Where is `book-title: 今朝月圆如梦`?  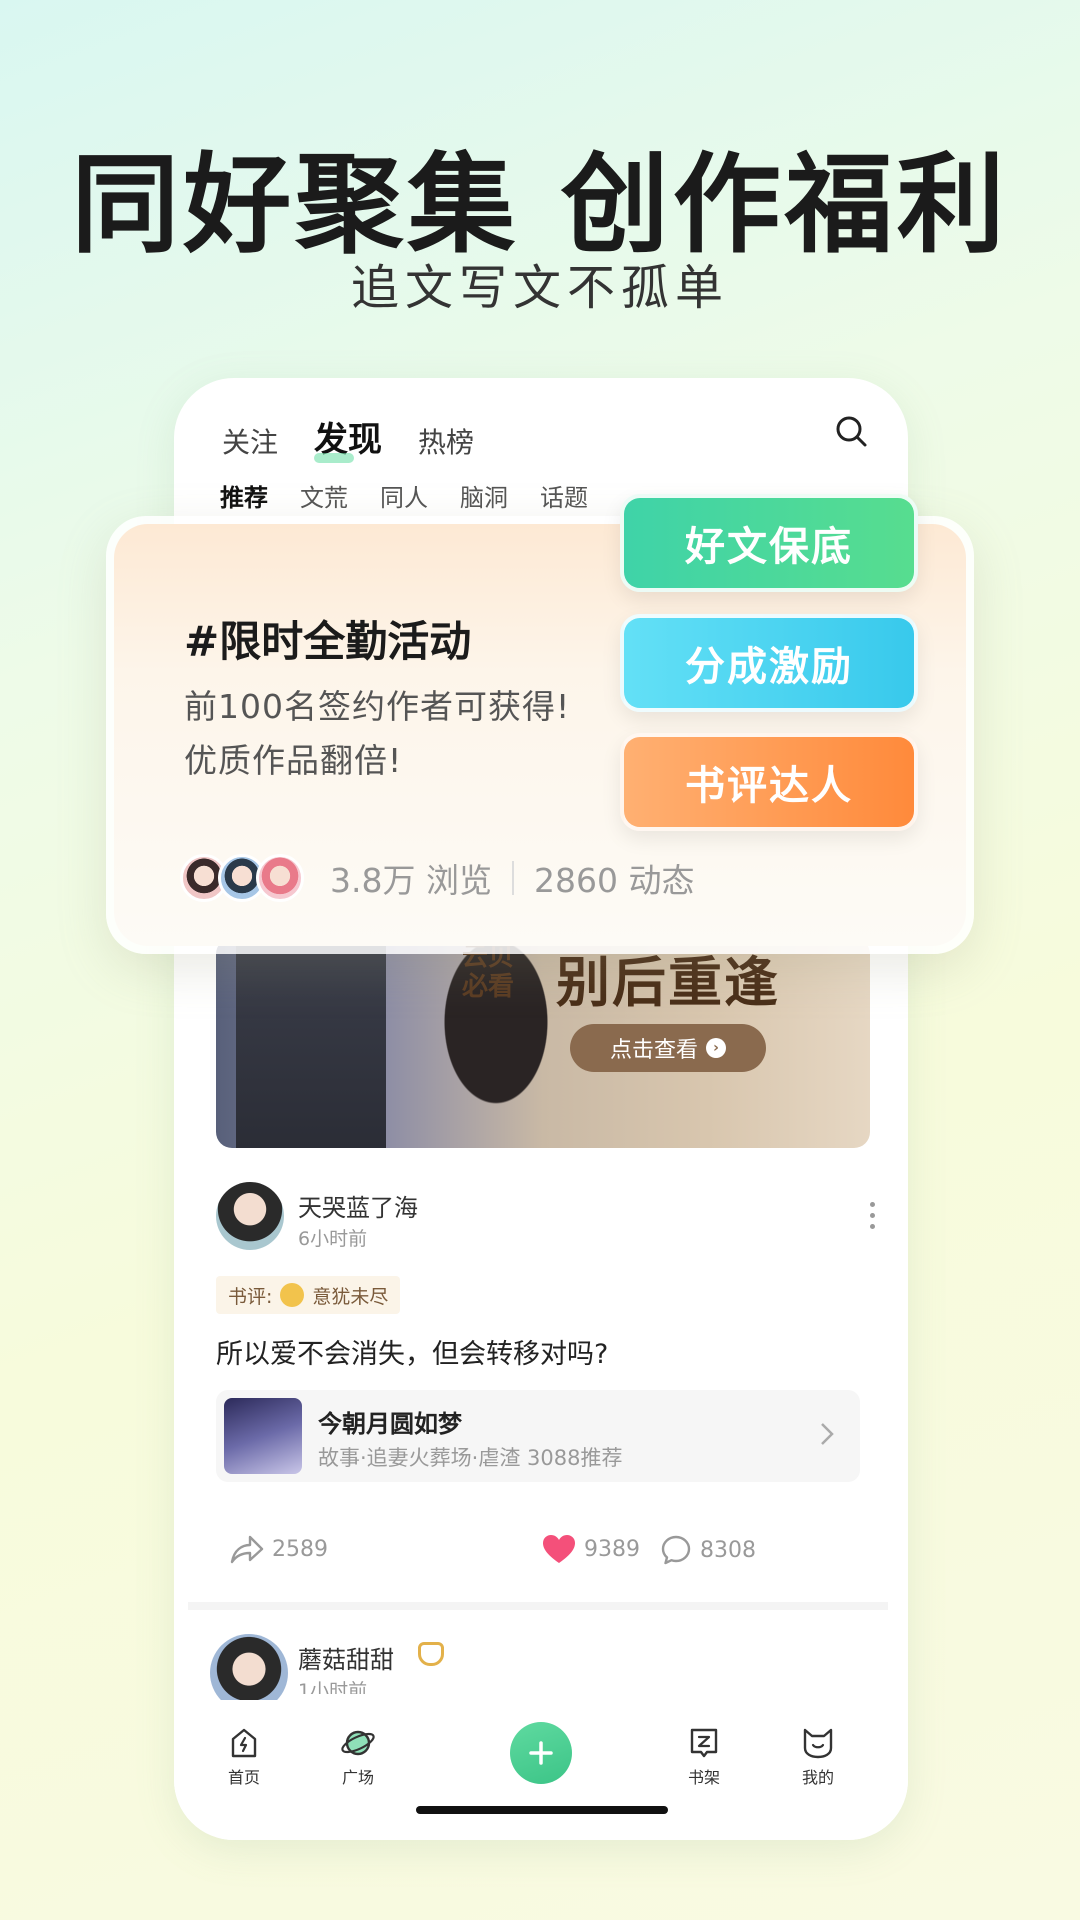
book-title: 今朝月圆如梦 is located at coordinates (390, 1424).